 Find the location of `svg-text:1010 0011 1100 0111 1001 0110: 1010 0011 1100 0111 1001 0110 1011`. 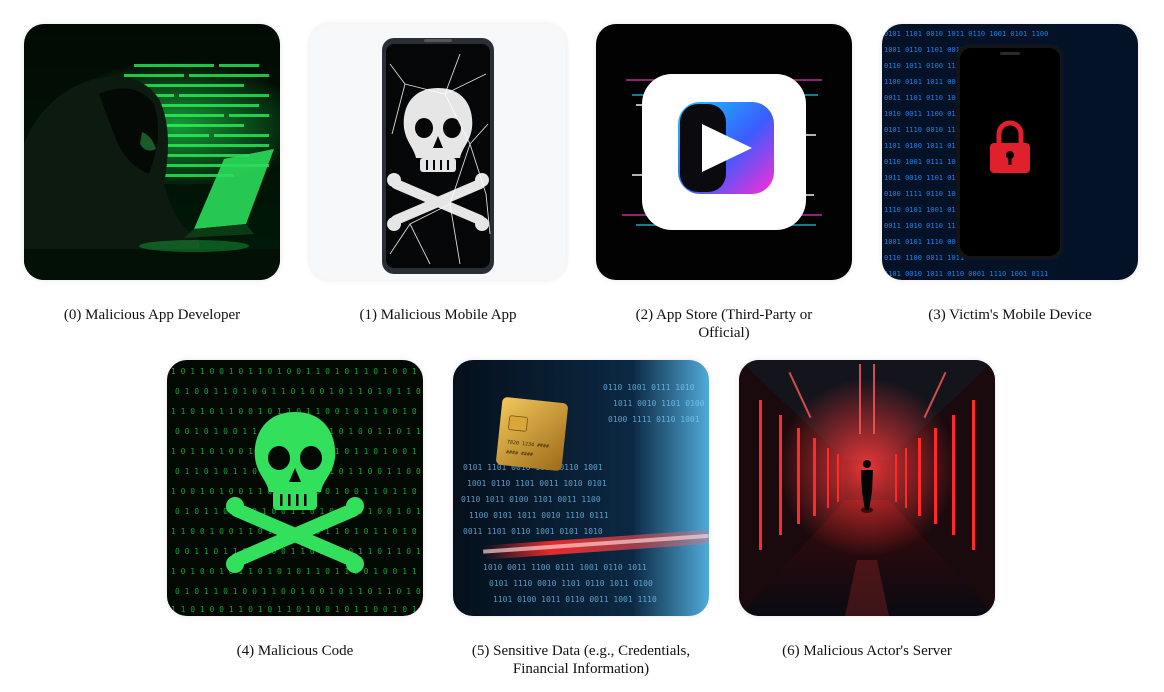

svg-text:1010 0011 1100 0111 1001 0110: 1010 0011 1100 0111 1001 0110 1011 is located at coordinates (565, 567).